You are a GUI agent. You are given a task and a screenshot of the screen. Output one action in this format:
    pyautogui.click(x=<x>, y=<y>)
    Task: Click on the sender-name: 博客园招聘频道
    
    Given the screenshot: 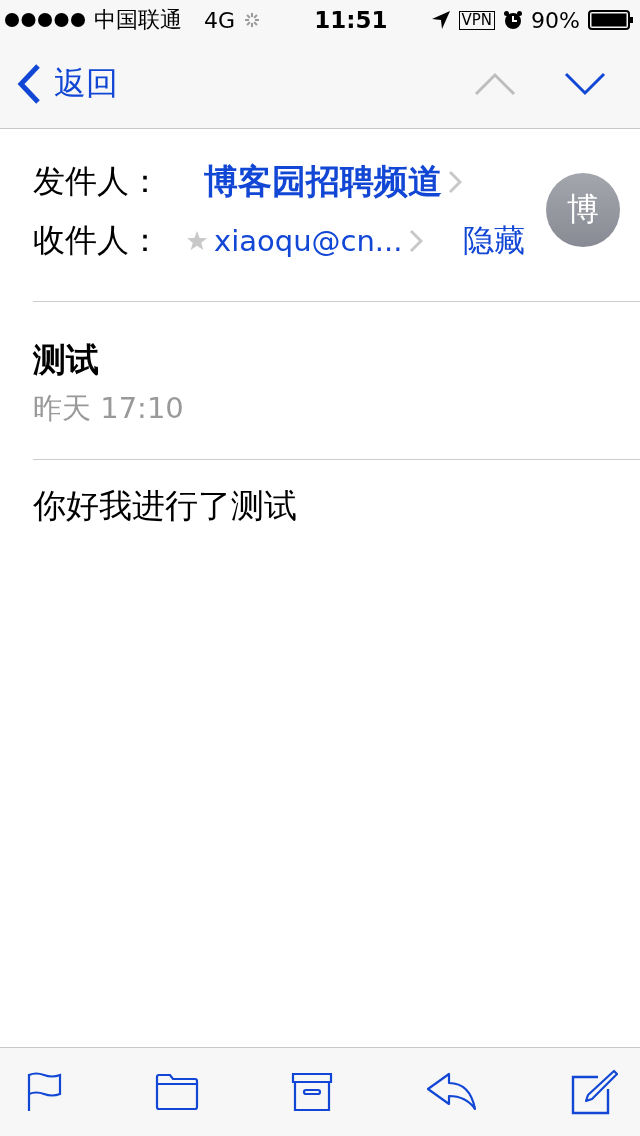 What is the action you would take?
    pyautogui.click(x=323, y=182)
    